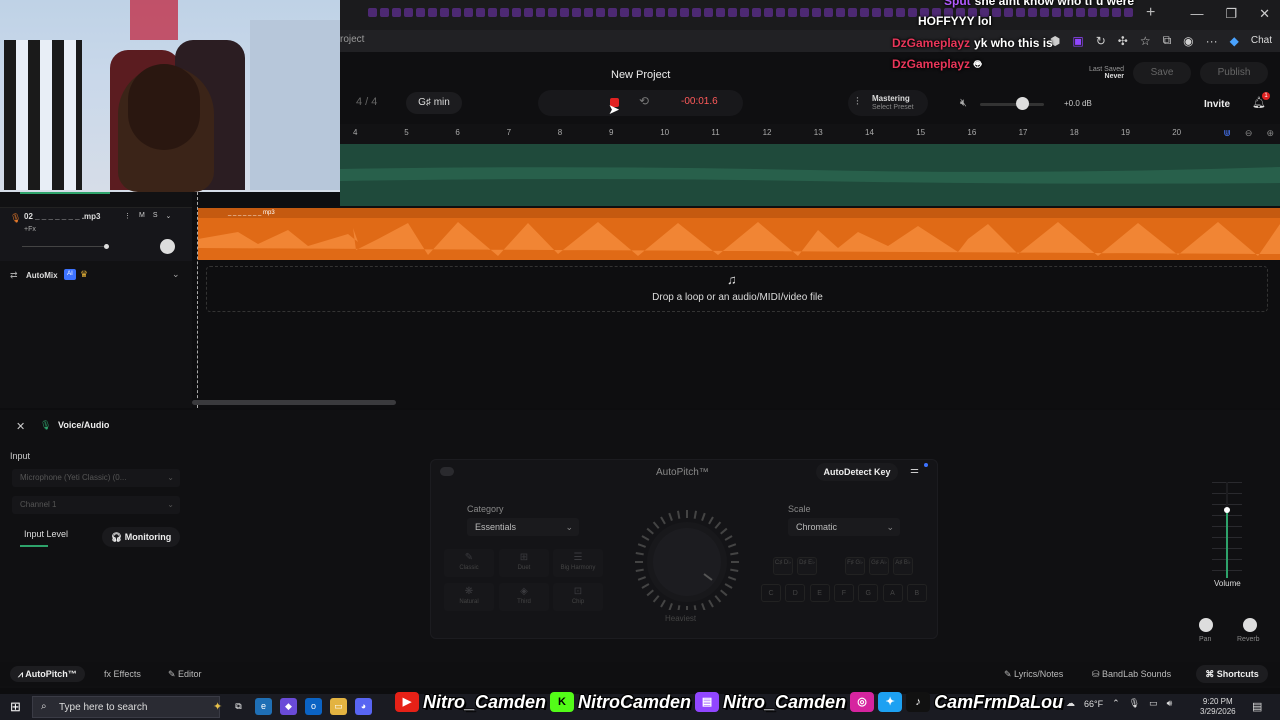  I want to click on automix-row: ⇄ AutoMix AI ♛ ⌄, so click(96, 276).